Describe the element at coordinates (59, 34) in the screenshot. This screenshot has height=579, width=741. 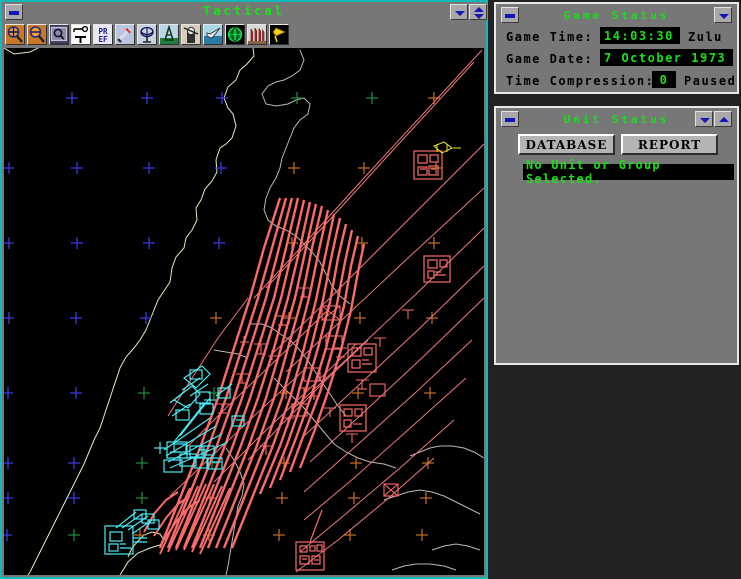
I see `zoom-select-icon` at that location.